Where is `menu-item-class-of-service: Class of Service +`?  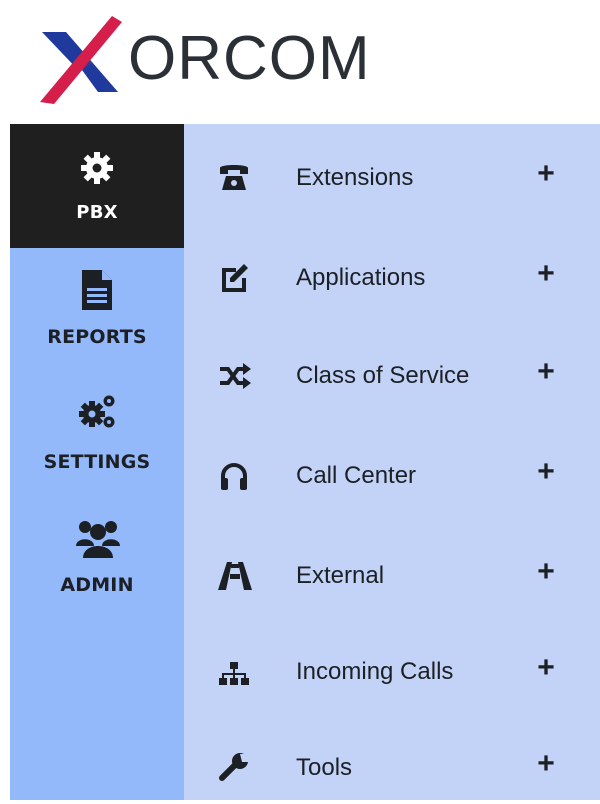 menu-item-class-of-service: Class of Service + is located at coordinates (392, 382).